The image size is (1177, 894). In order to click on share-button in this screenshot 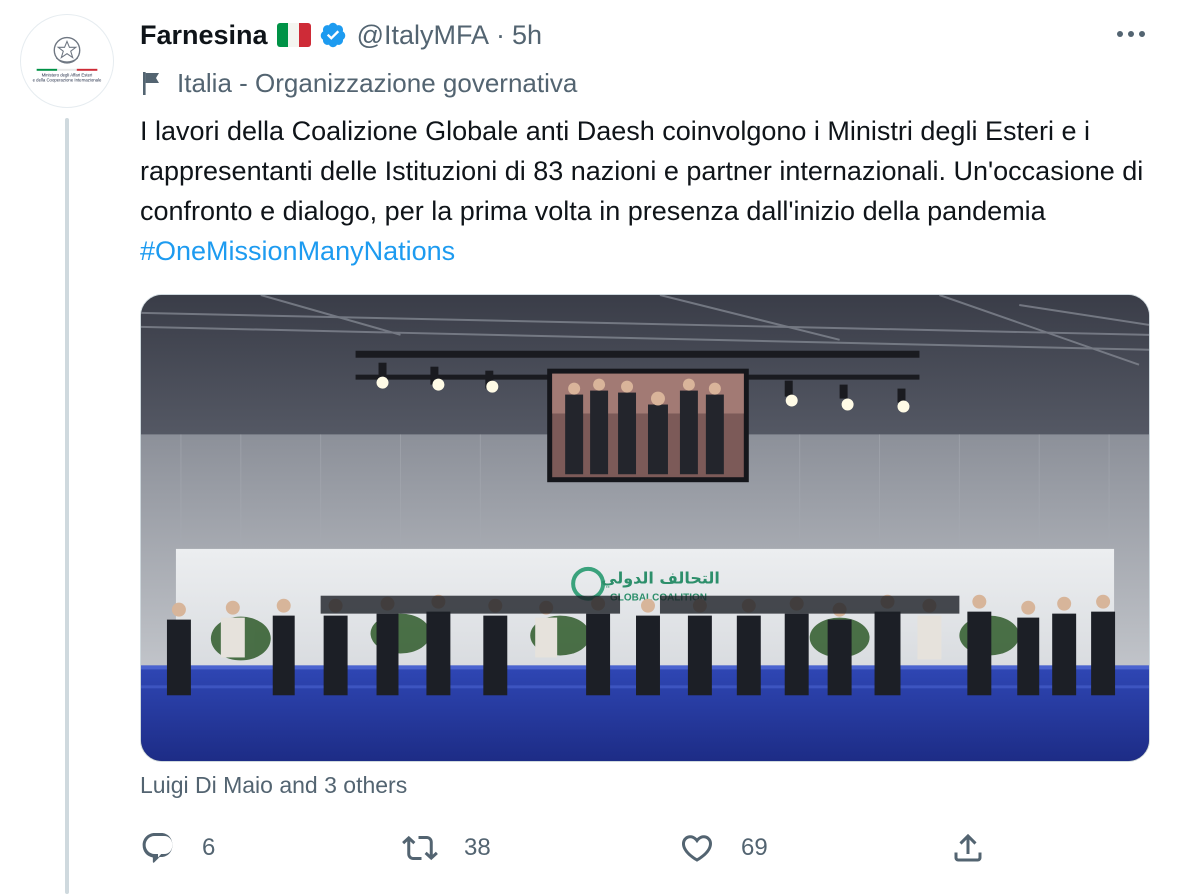, I will do `click(968, 848)`.